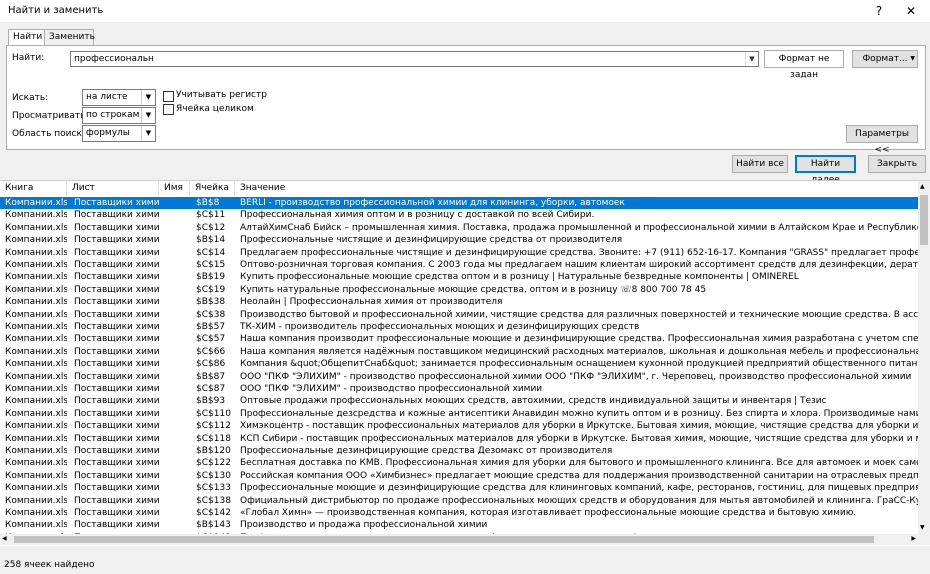 This screenshot has width=930, height=574. Describe the element at coordinates (924, 363) in the screenshot. I see `vertical-scrollbar: ▲ ▼` at that location.